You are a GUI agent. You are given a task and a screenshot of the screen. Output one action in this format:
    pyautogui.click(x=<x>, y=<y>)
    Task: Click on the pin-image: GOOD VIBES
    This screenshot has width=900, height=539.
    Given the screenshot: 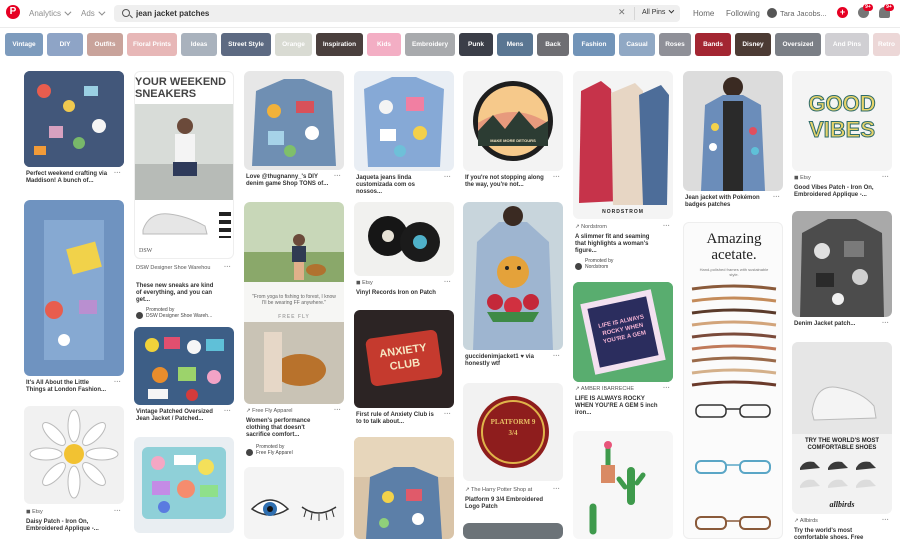 What is the action you would take?
    pyautogui.click(x=842, y=121)
    